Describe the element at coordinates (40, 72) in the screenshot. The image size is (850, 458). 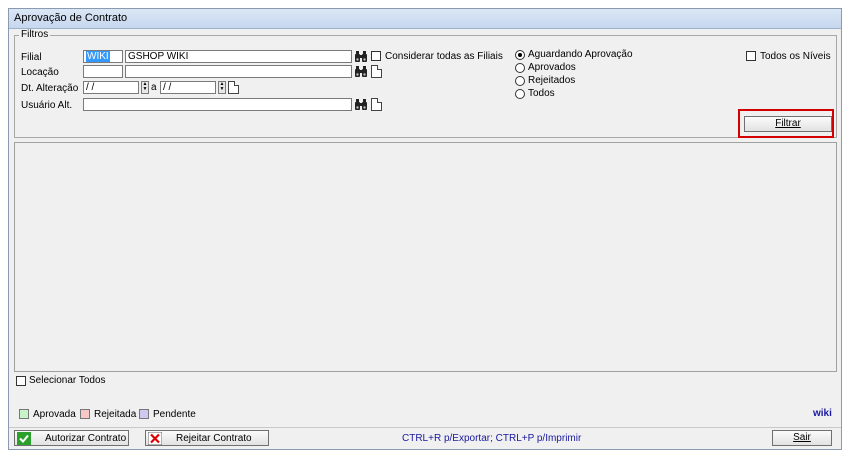
I see `locacao-label: Locação` at that location.